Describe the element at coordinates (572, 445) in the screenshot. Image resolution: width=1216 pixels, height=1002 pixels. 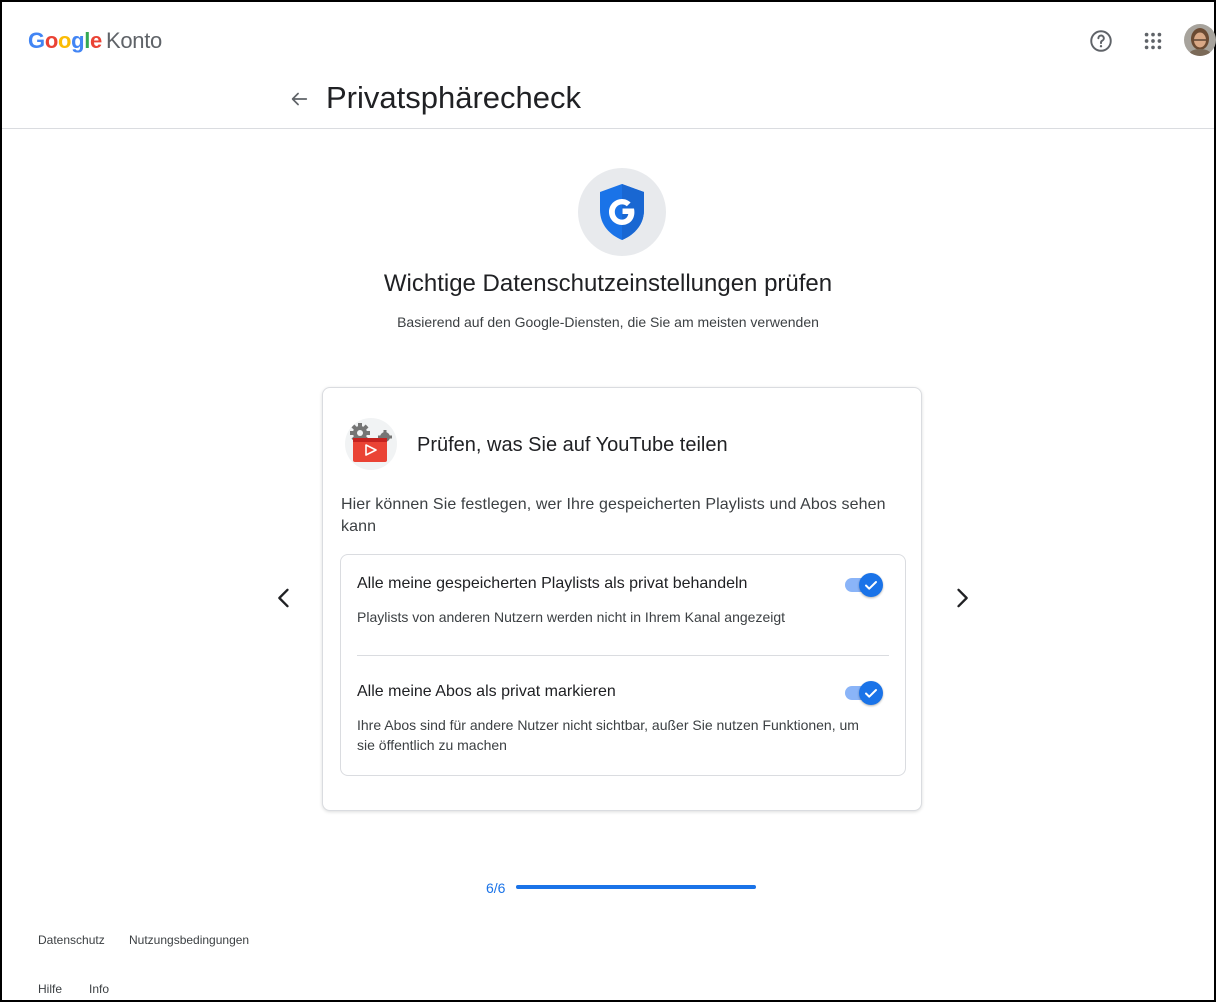
I see `card-title: Prüfen, was Sie auf YouTube teilen` at that location.